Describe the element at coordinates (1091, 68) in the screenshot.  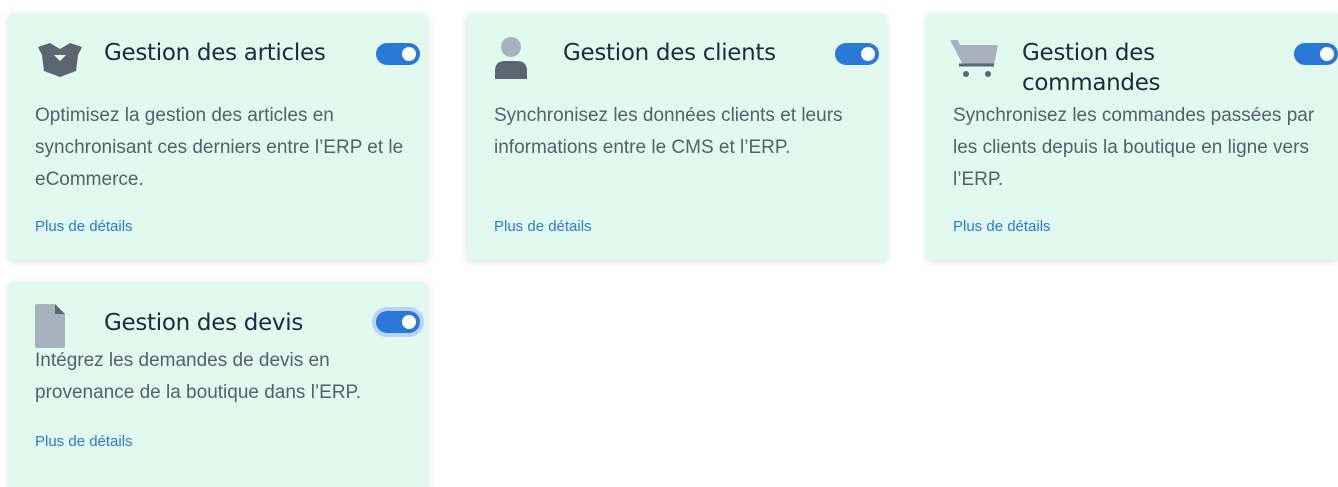
I see `card-title: Gestion des commandes` at that location.